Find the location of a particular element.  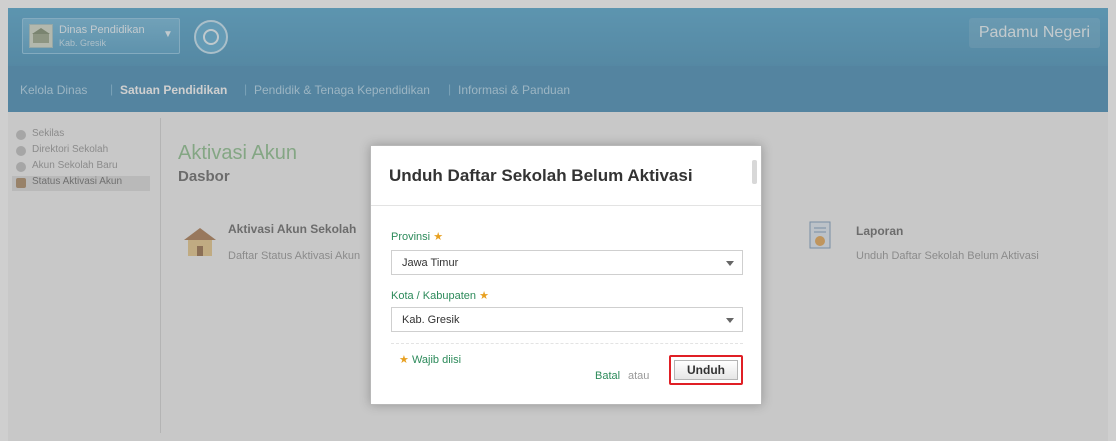

kota-select: Kab. Gresik is located at coordinates (567, 319).